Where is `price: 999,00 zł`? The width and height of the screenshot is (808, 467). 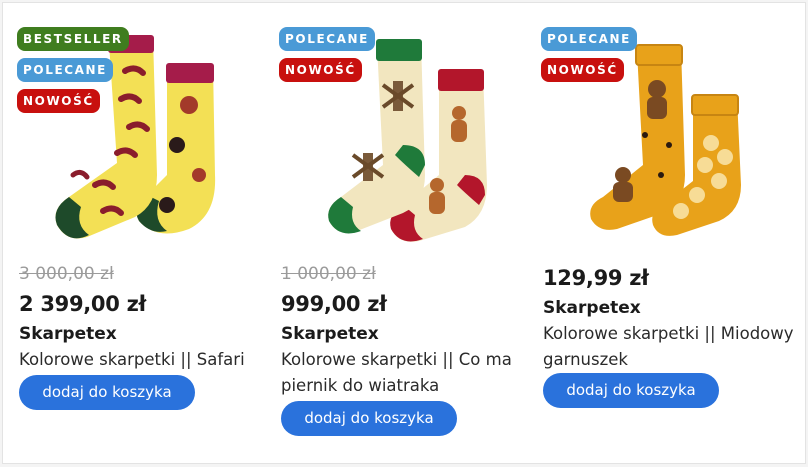
price: 999,00 zł is located at coordinates (334, 304).